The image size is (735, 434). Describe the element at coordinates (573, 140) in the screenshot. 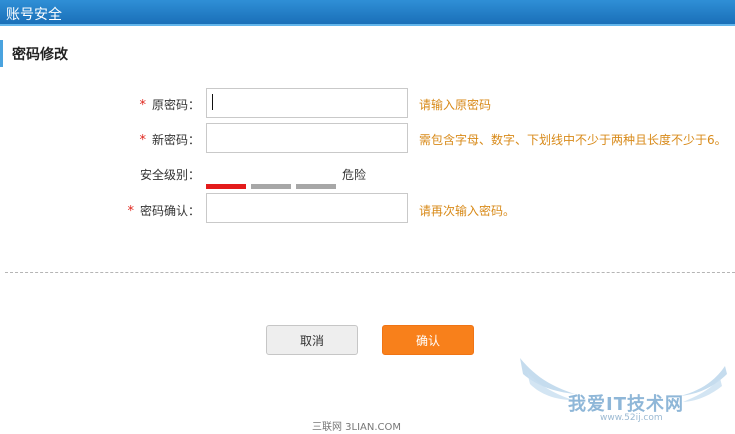

I see `new-password-hint: 需包含字母、数字、下划线中不少于两种且长度不少于6。` at that location.